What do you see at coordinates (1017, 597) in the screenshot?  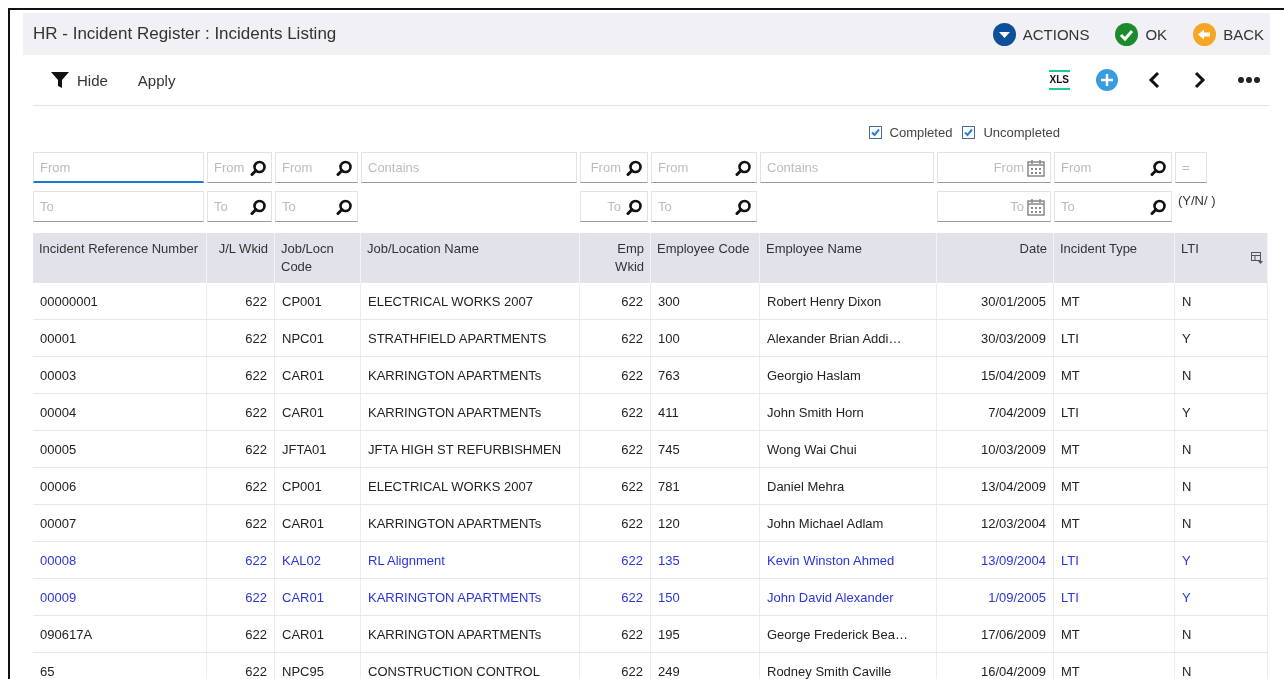 I see `table-cell: 1/09/2005` at bounding box center [1017, 597].